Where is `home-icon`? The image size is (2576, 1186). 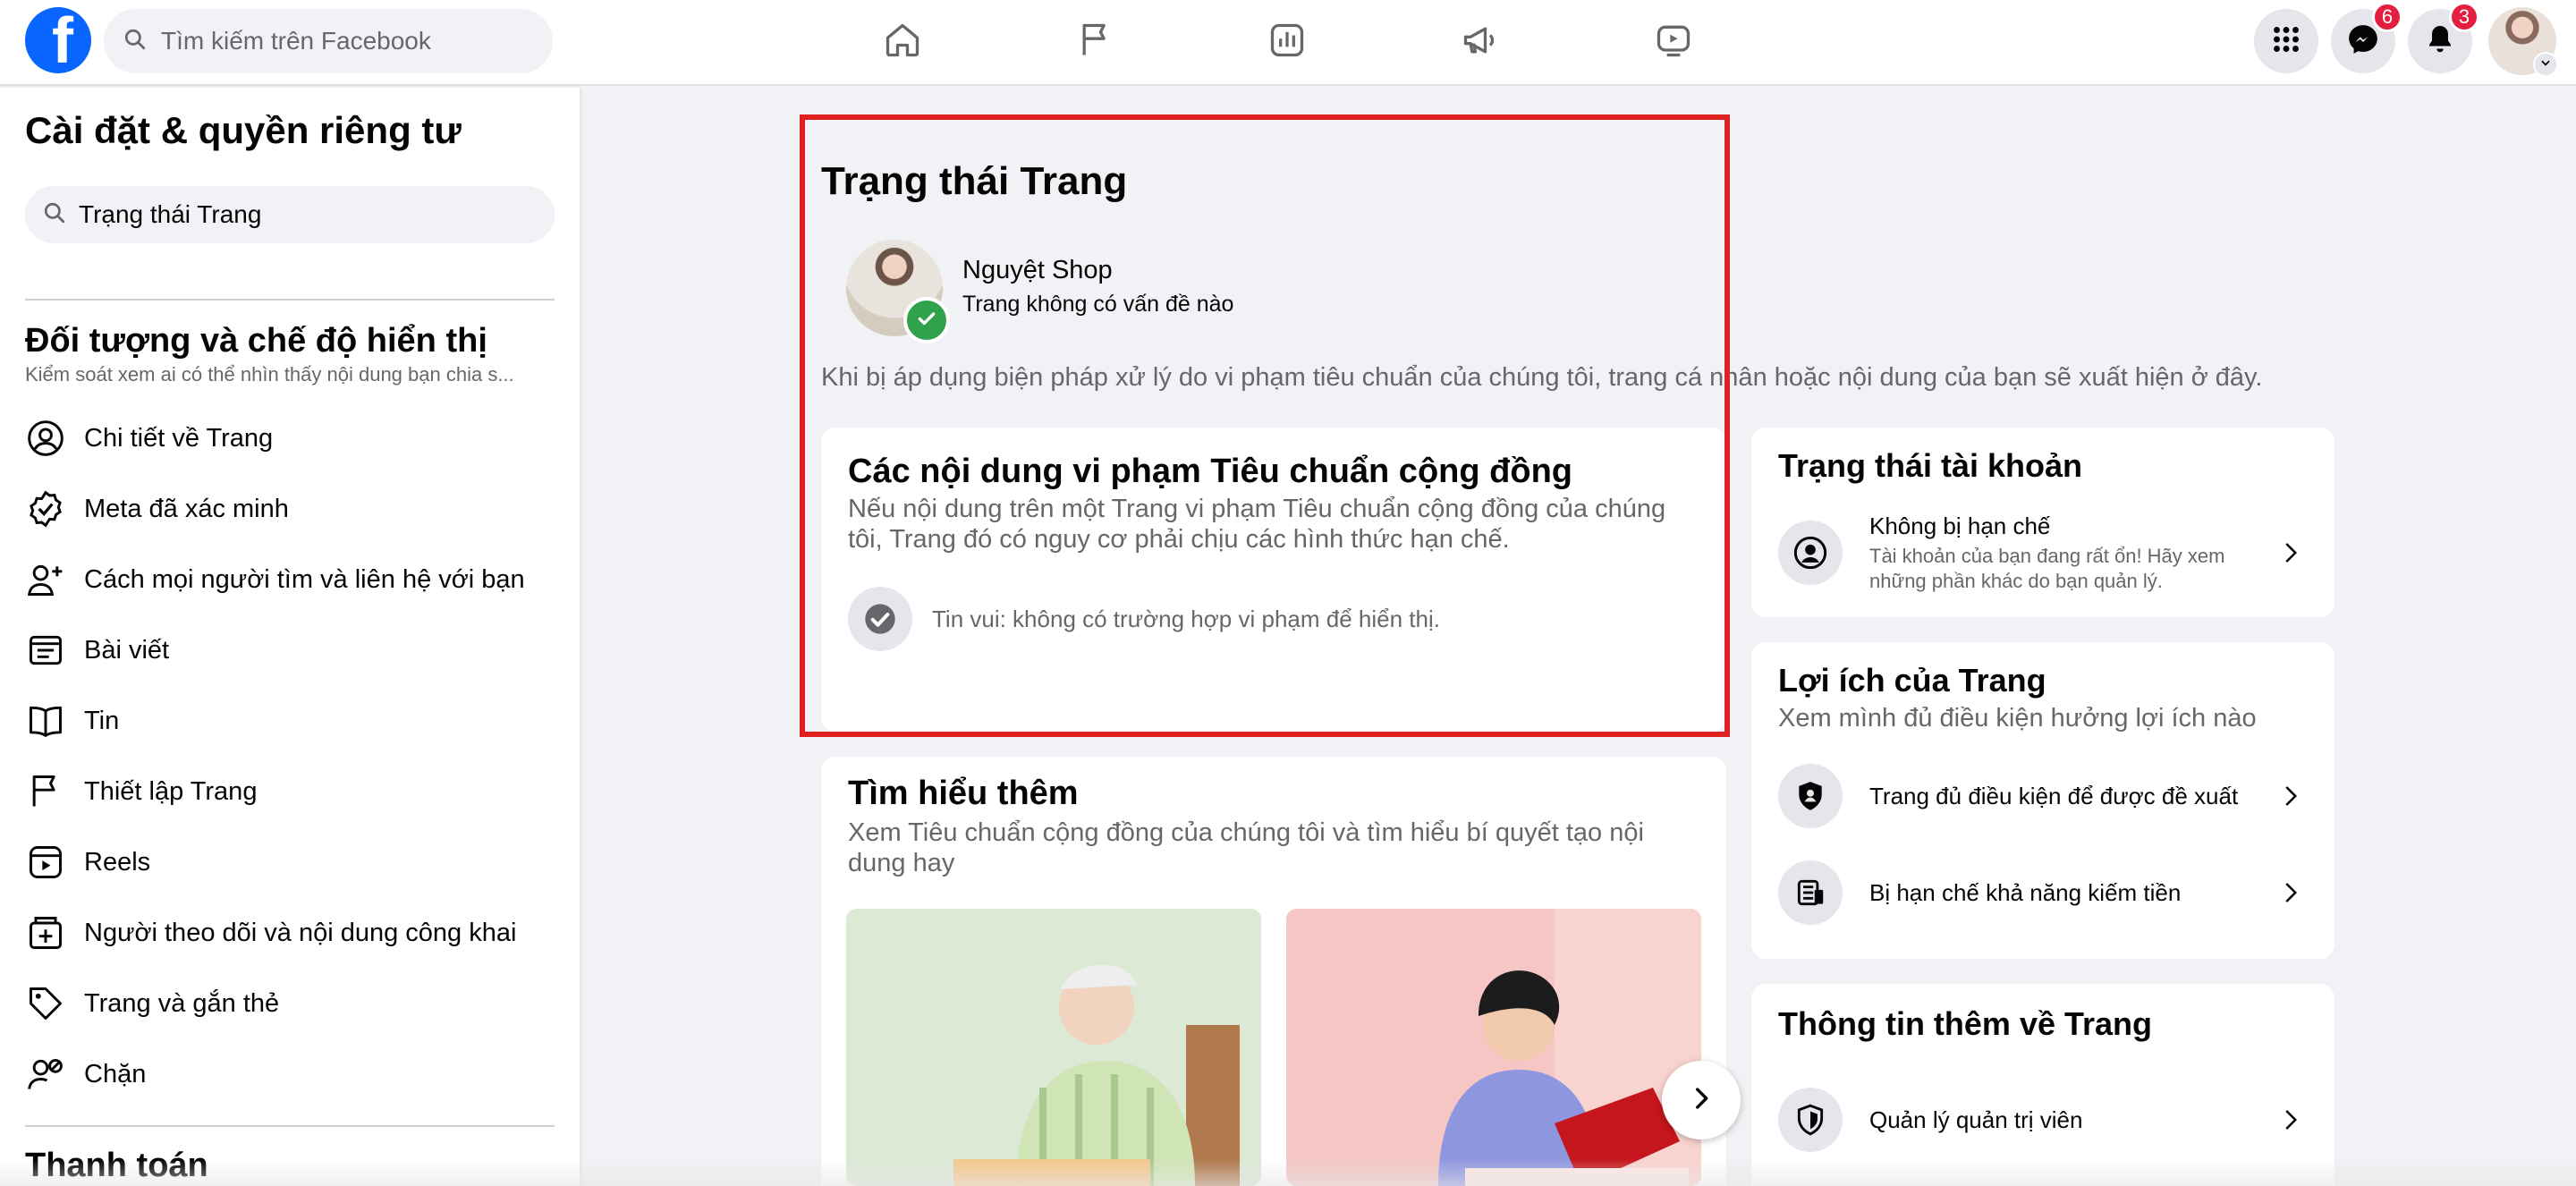
home-icon is located at coordinates (902, 42).